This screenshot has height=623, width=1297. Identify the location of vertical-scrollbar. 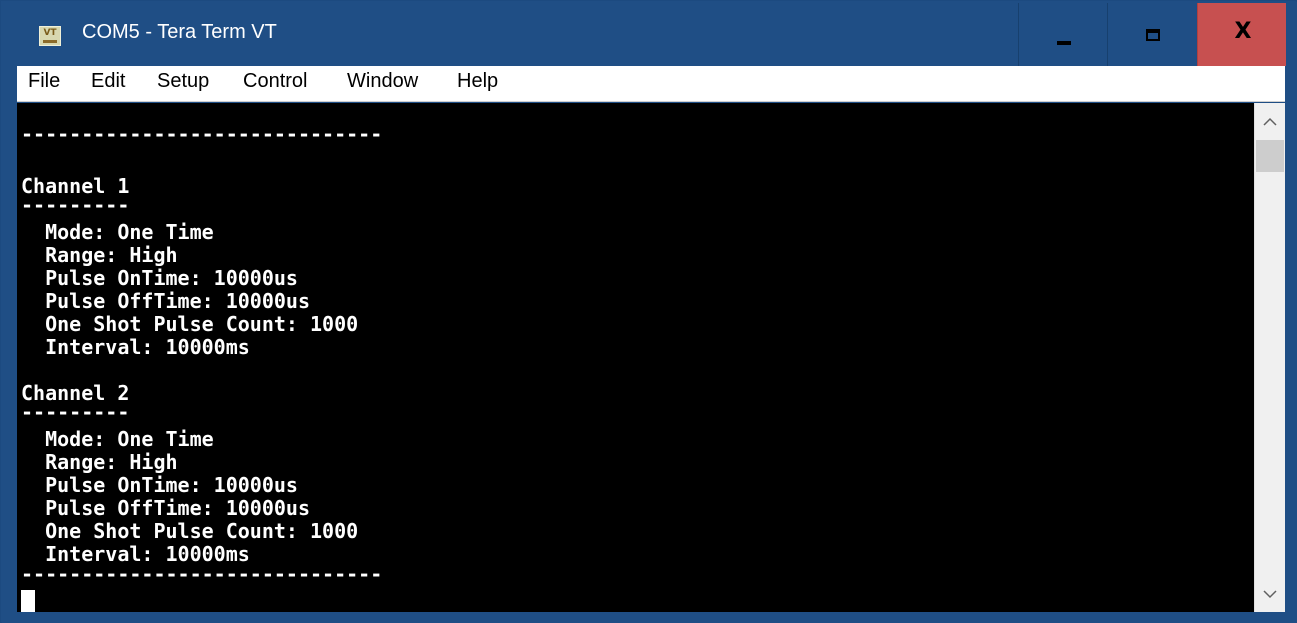
(1269, 357).